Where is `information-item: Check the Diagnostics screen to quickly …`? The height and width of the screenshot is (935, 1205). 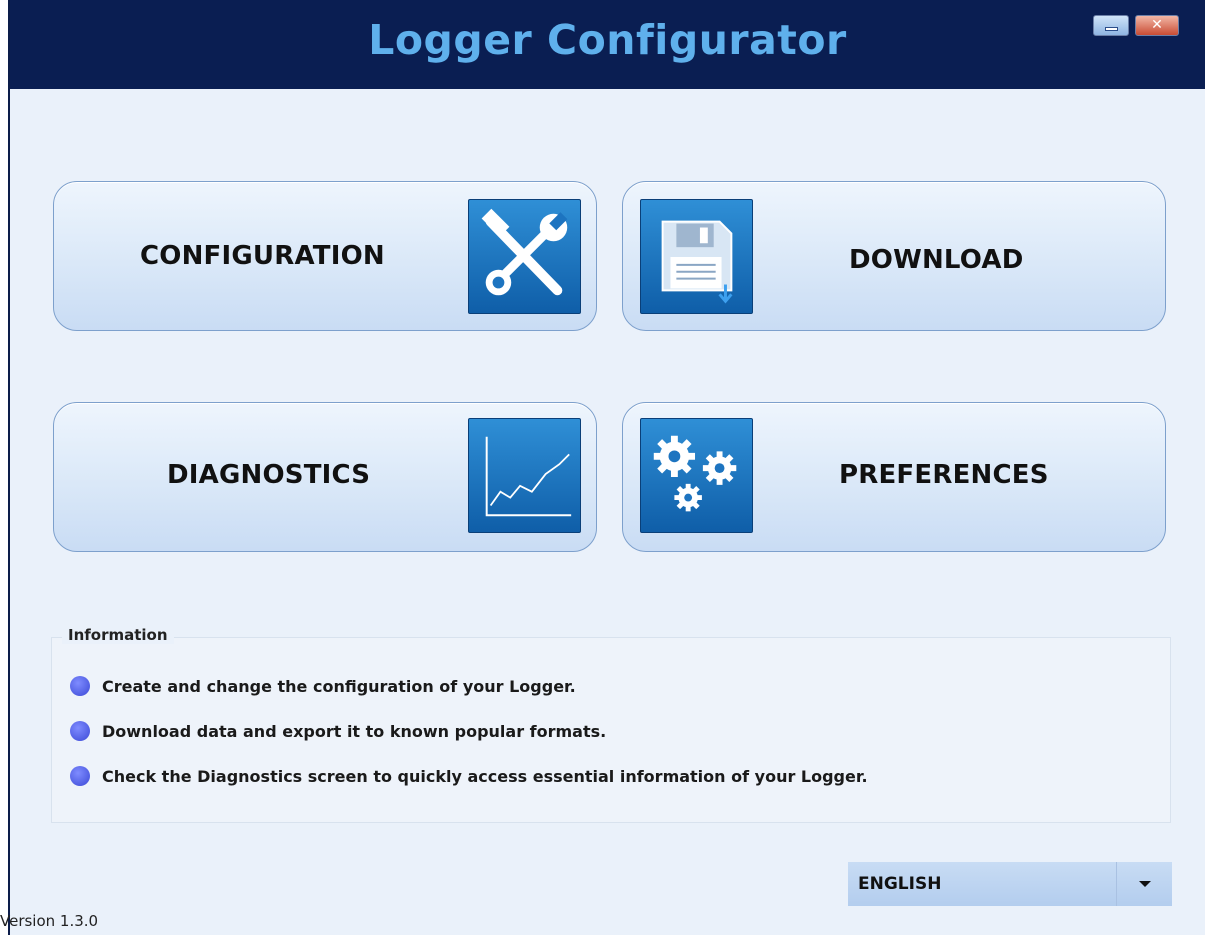
information-item: Check the Diagnostics screen to quickly … is located at coordinates (469, 776).